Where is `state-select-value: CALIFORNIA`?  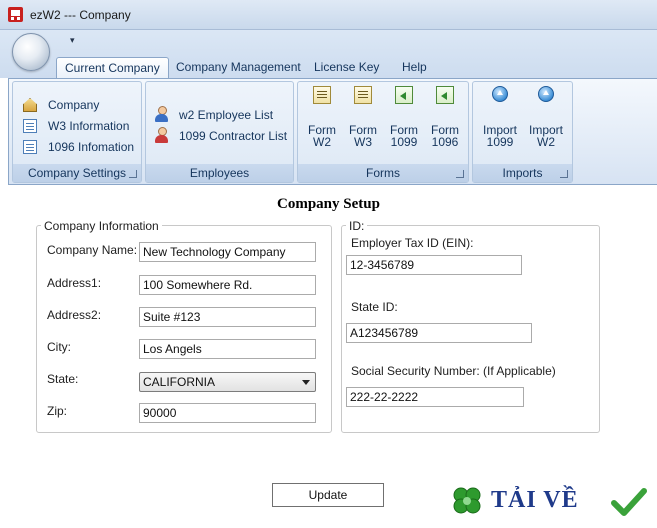 state-select-value: CALIFORNIA is located at coordinates (179, 382).